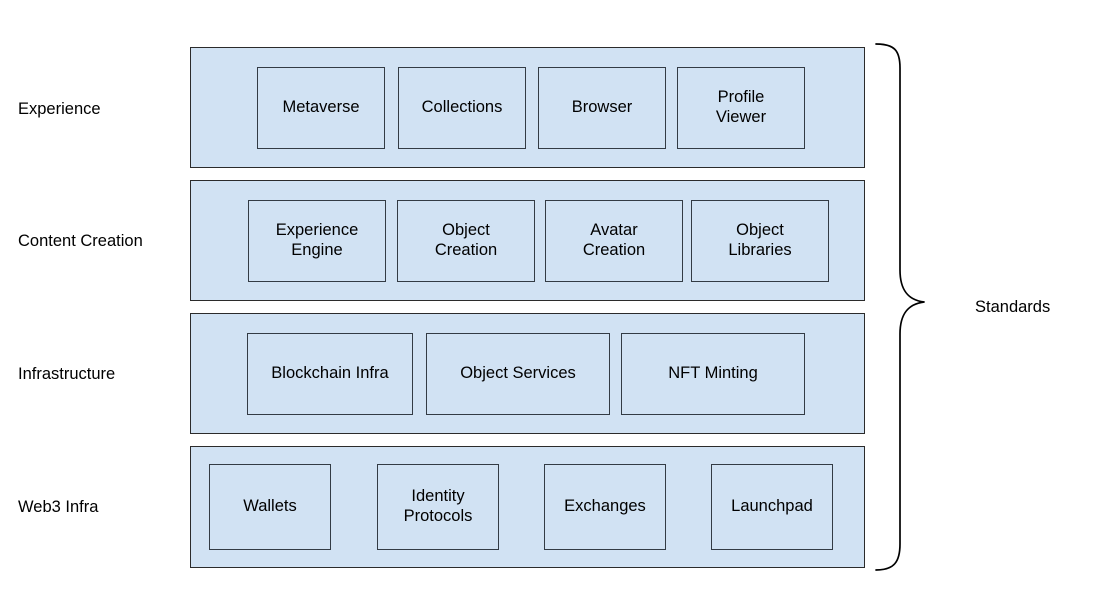 Image resolution: width=1120 pixels, height=593 pixels. I want to click on curly-brace-right-icon, so click(912, 308).